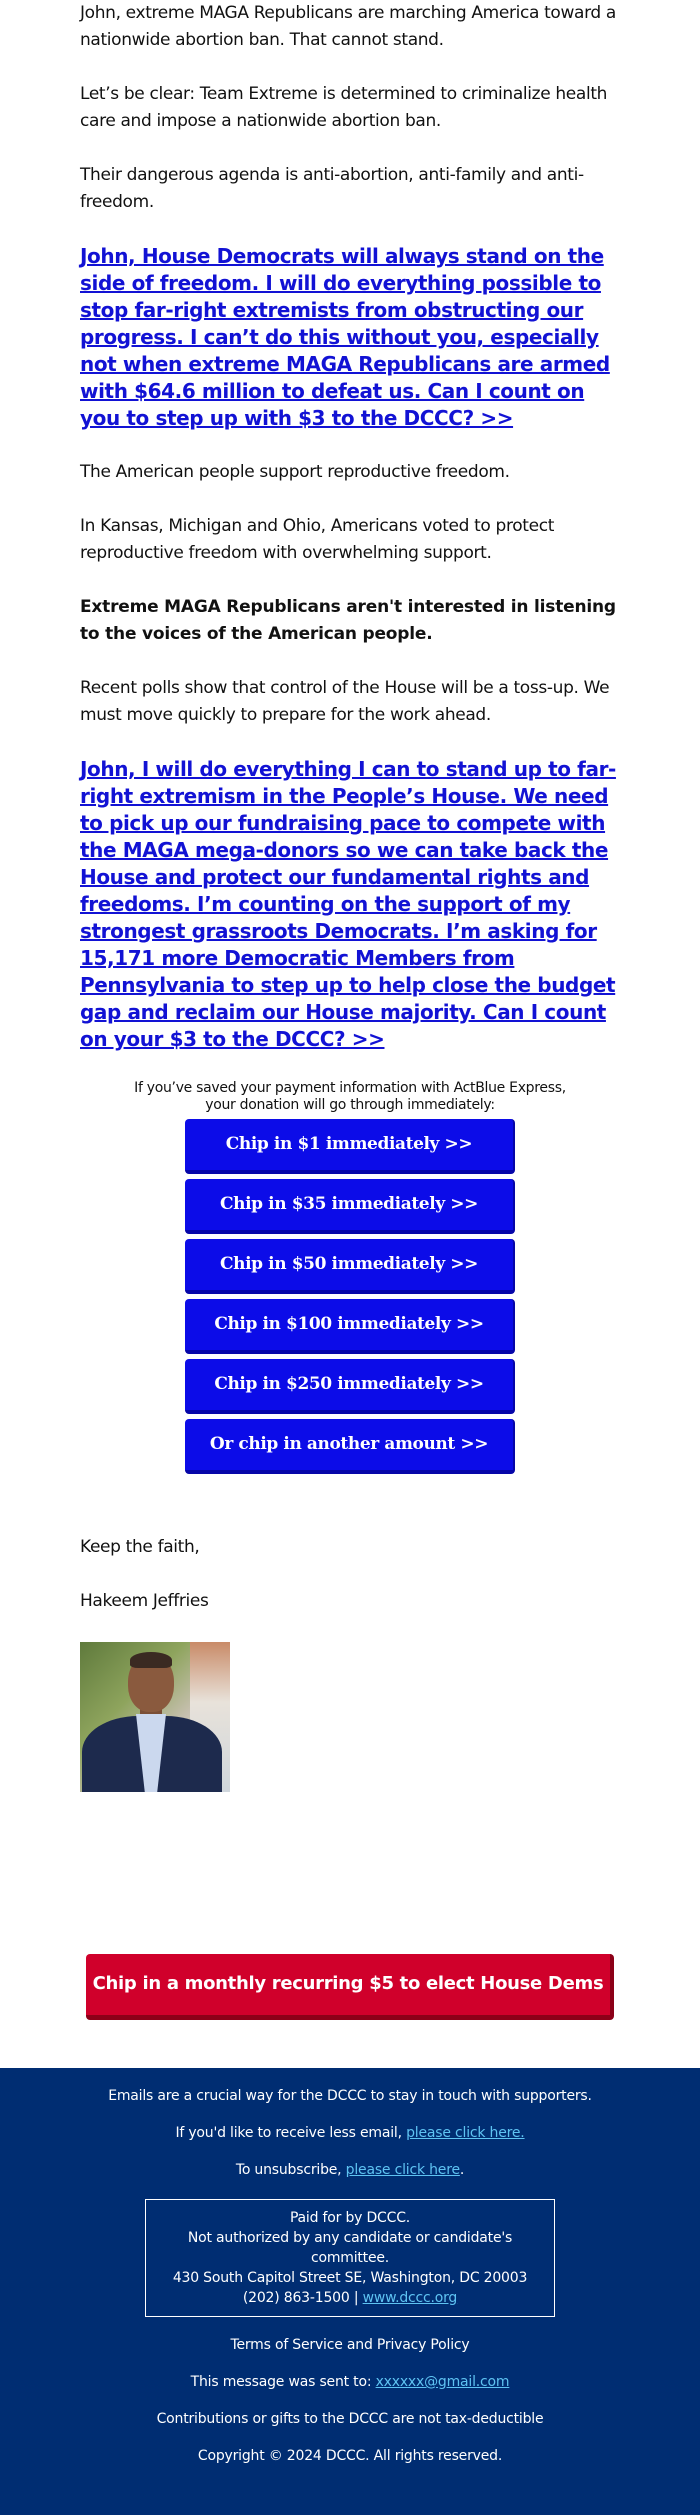 This screenshot has height=2515, width=700. Describe the element at coordinates (290, 2170) in the screenshot. I see `unsubscribe-text: To unsubscribe,` at that location.